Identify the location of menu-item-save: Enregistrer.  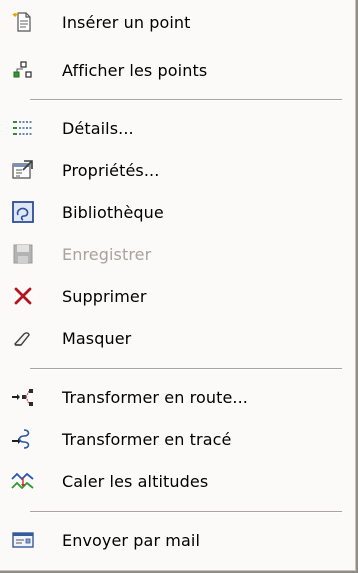
(176, 254).